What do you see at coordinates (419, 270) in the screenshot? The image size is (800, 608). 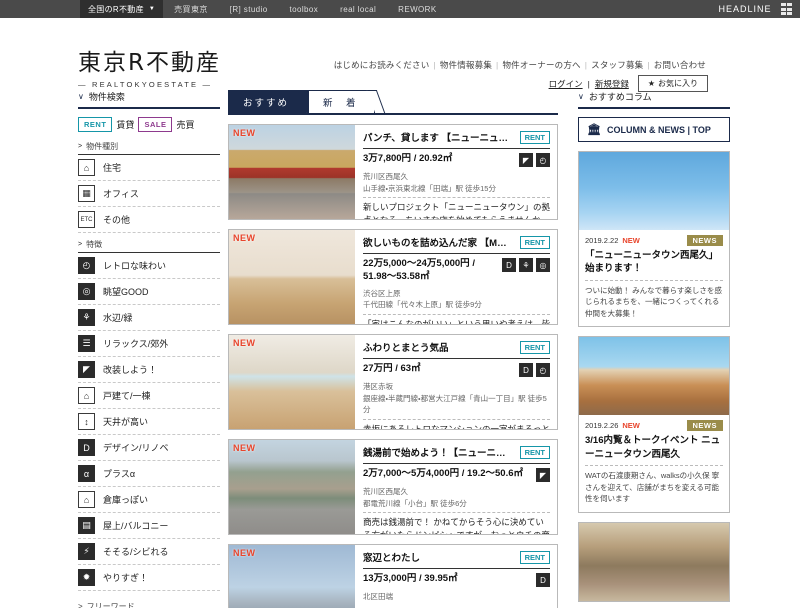 I see `property-price: 22万5,000〜24万5,000円 / 51.98〜53.58㎡` at bounding box center [419, 270].